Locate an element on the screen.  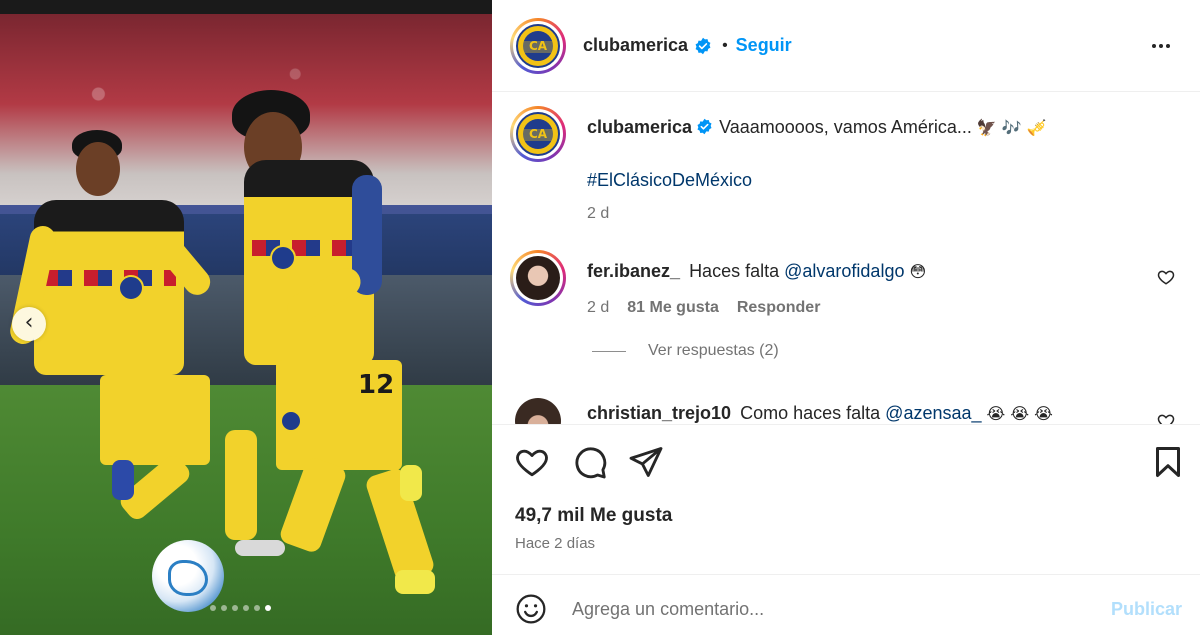
publish-button: Publicar is located at coordinates (1146, 609).